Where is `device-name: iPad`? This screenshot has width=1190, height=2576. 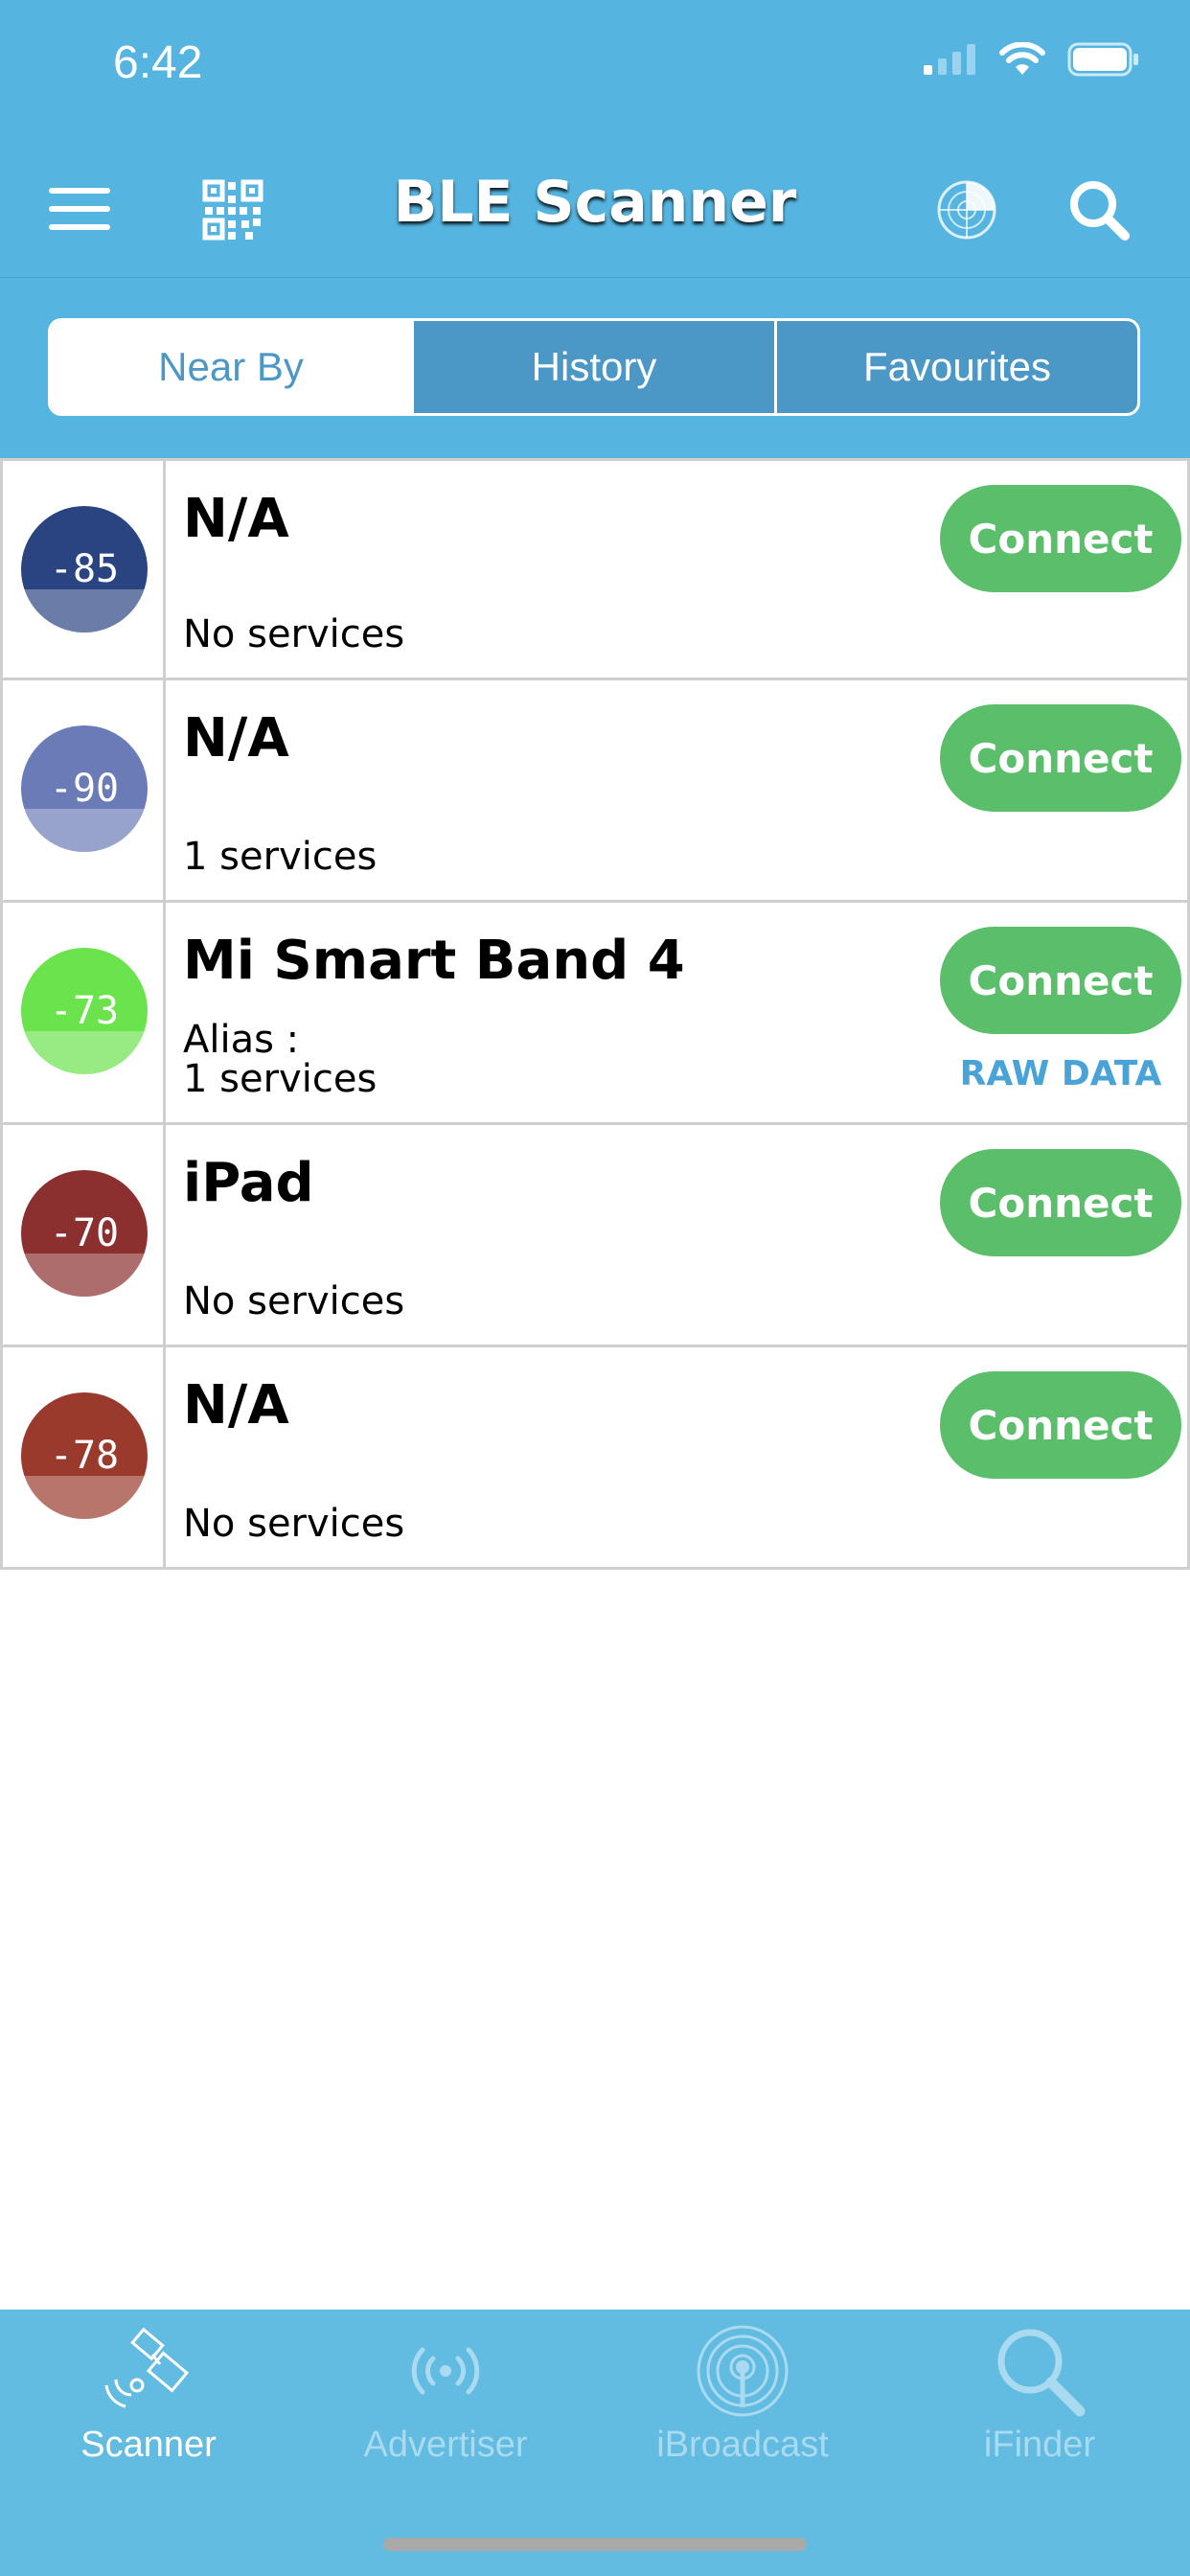 device-name: iPad is located at coordinates (249, 1183).